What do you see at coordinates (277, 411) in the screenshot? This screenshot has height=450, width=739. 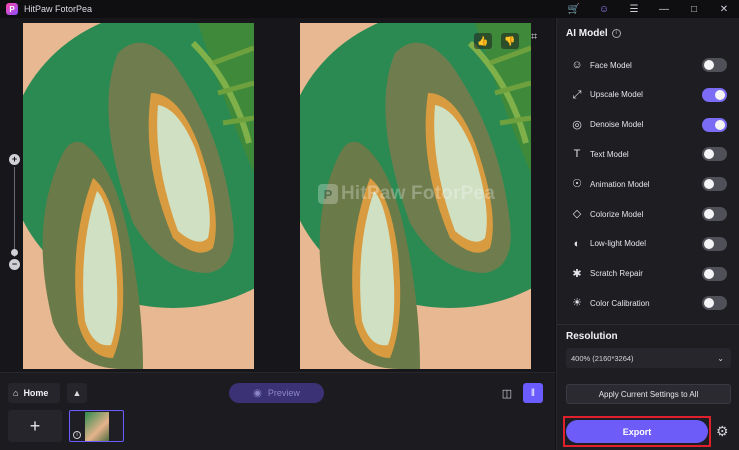 I see `bottom-toolbar: ⌂ Home ▲ ◉ Preview ◫ ‖ + i` at bounding box center [277, 411].